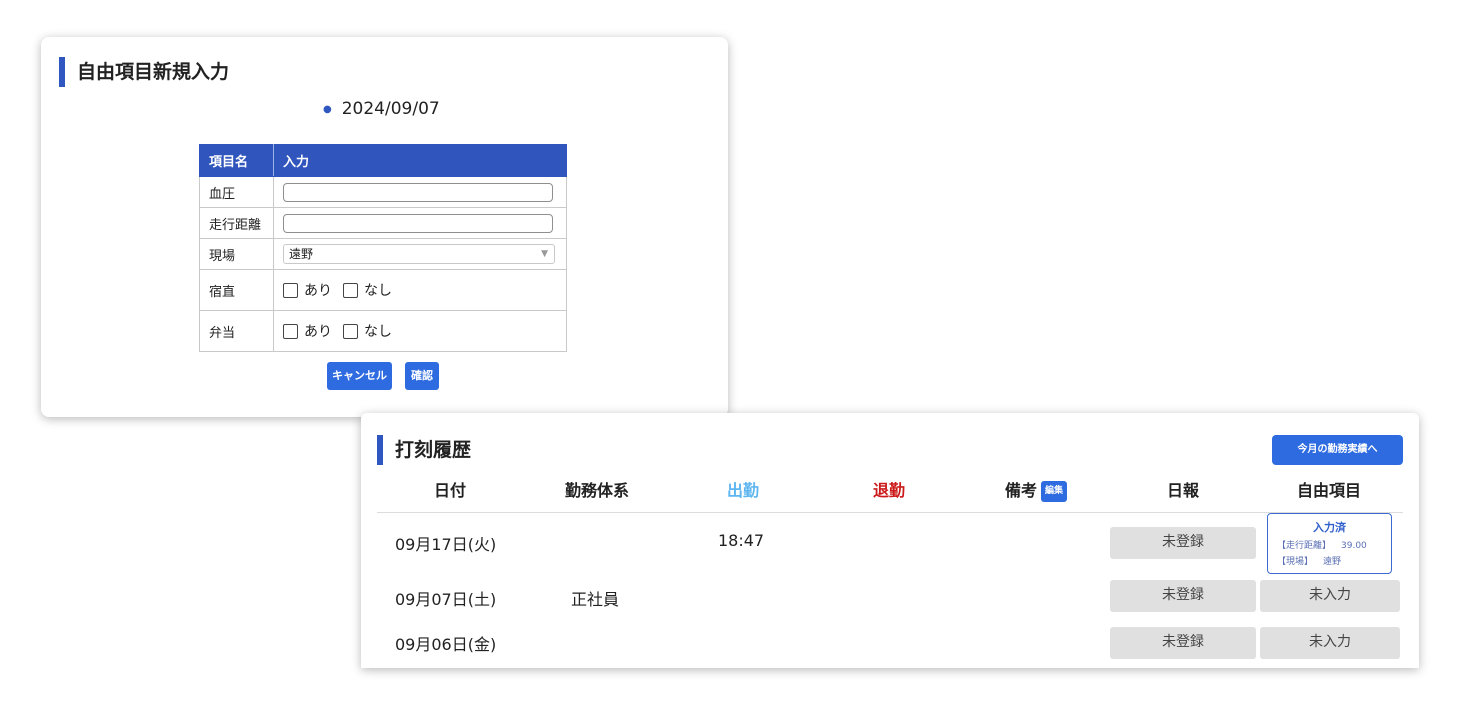 The image size is (1463, 705). What do you see at coordinates (419, 254) in the screenshot?
I see `site-select: 遠野 ▼` at bounding box center [419, 254].